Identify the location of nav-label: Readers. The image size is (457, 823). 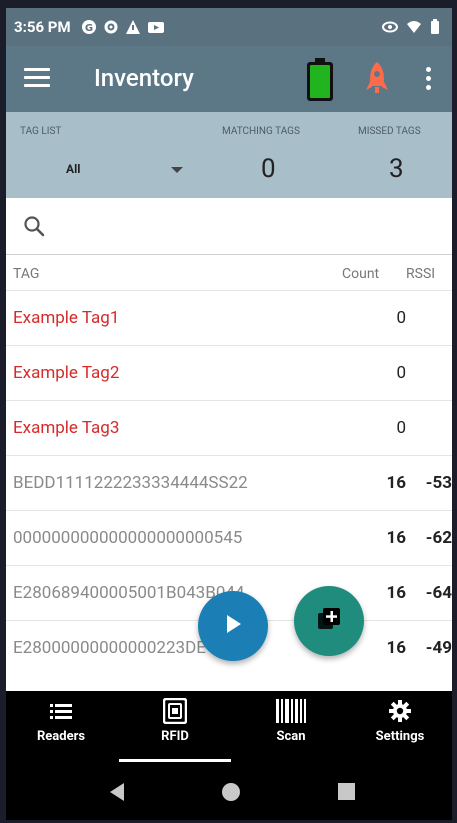
(61, 736).